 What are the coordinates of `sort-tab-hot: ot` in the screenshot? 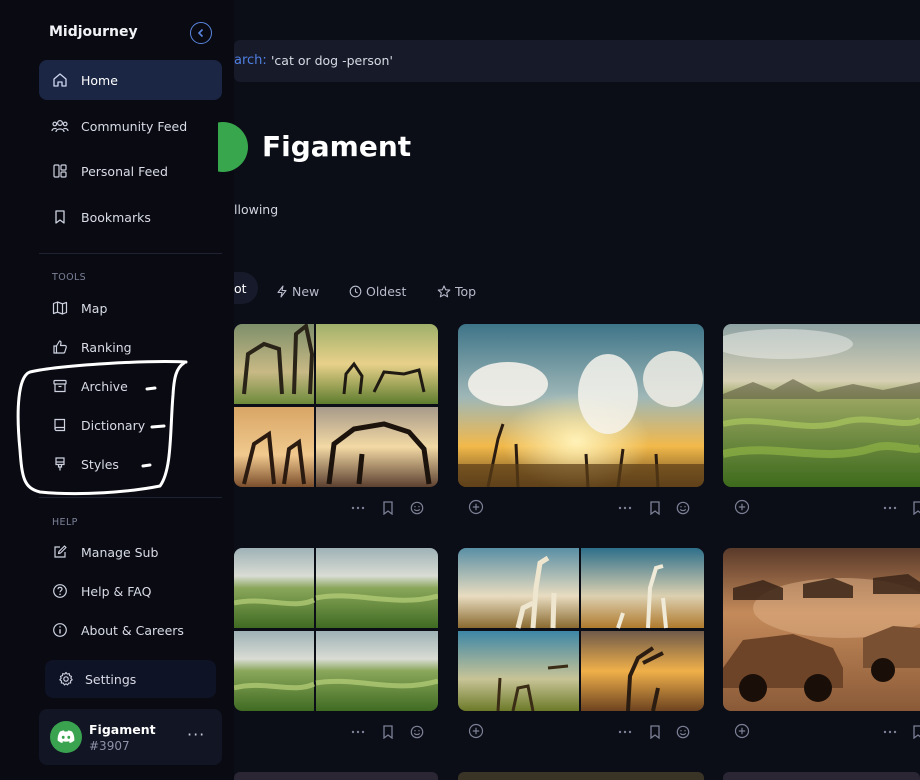 It's located at (246, 288).